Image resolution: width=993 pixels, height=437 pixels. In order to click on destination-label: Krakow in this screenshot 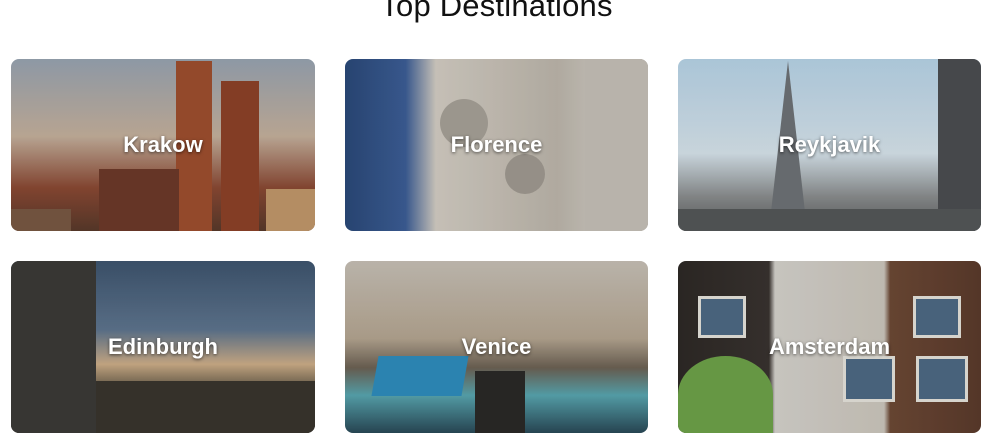, I will do `click(163, 144)`.